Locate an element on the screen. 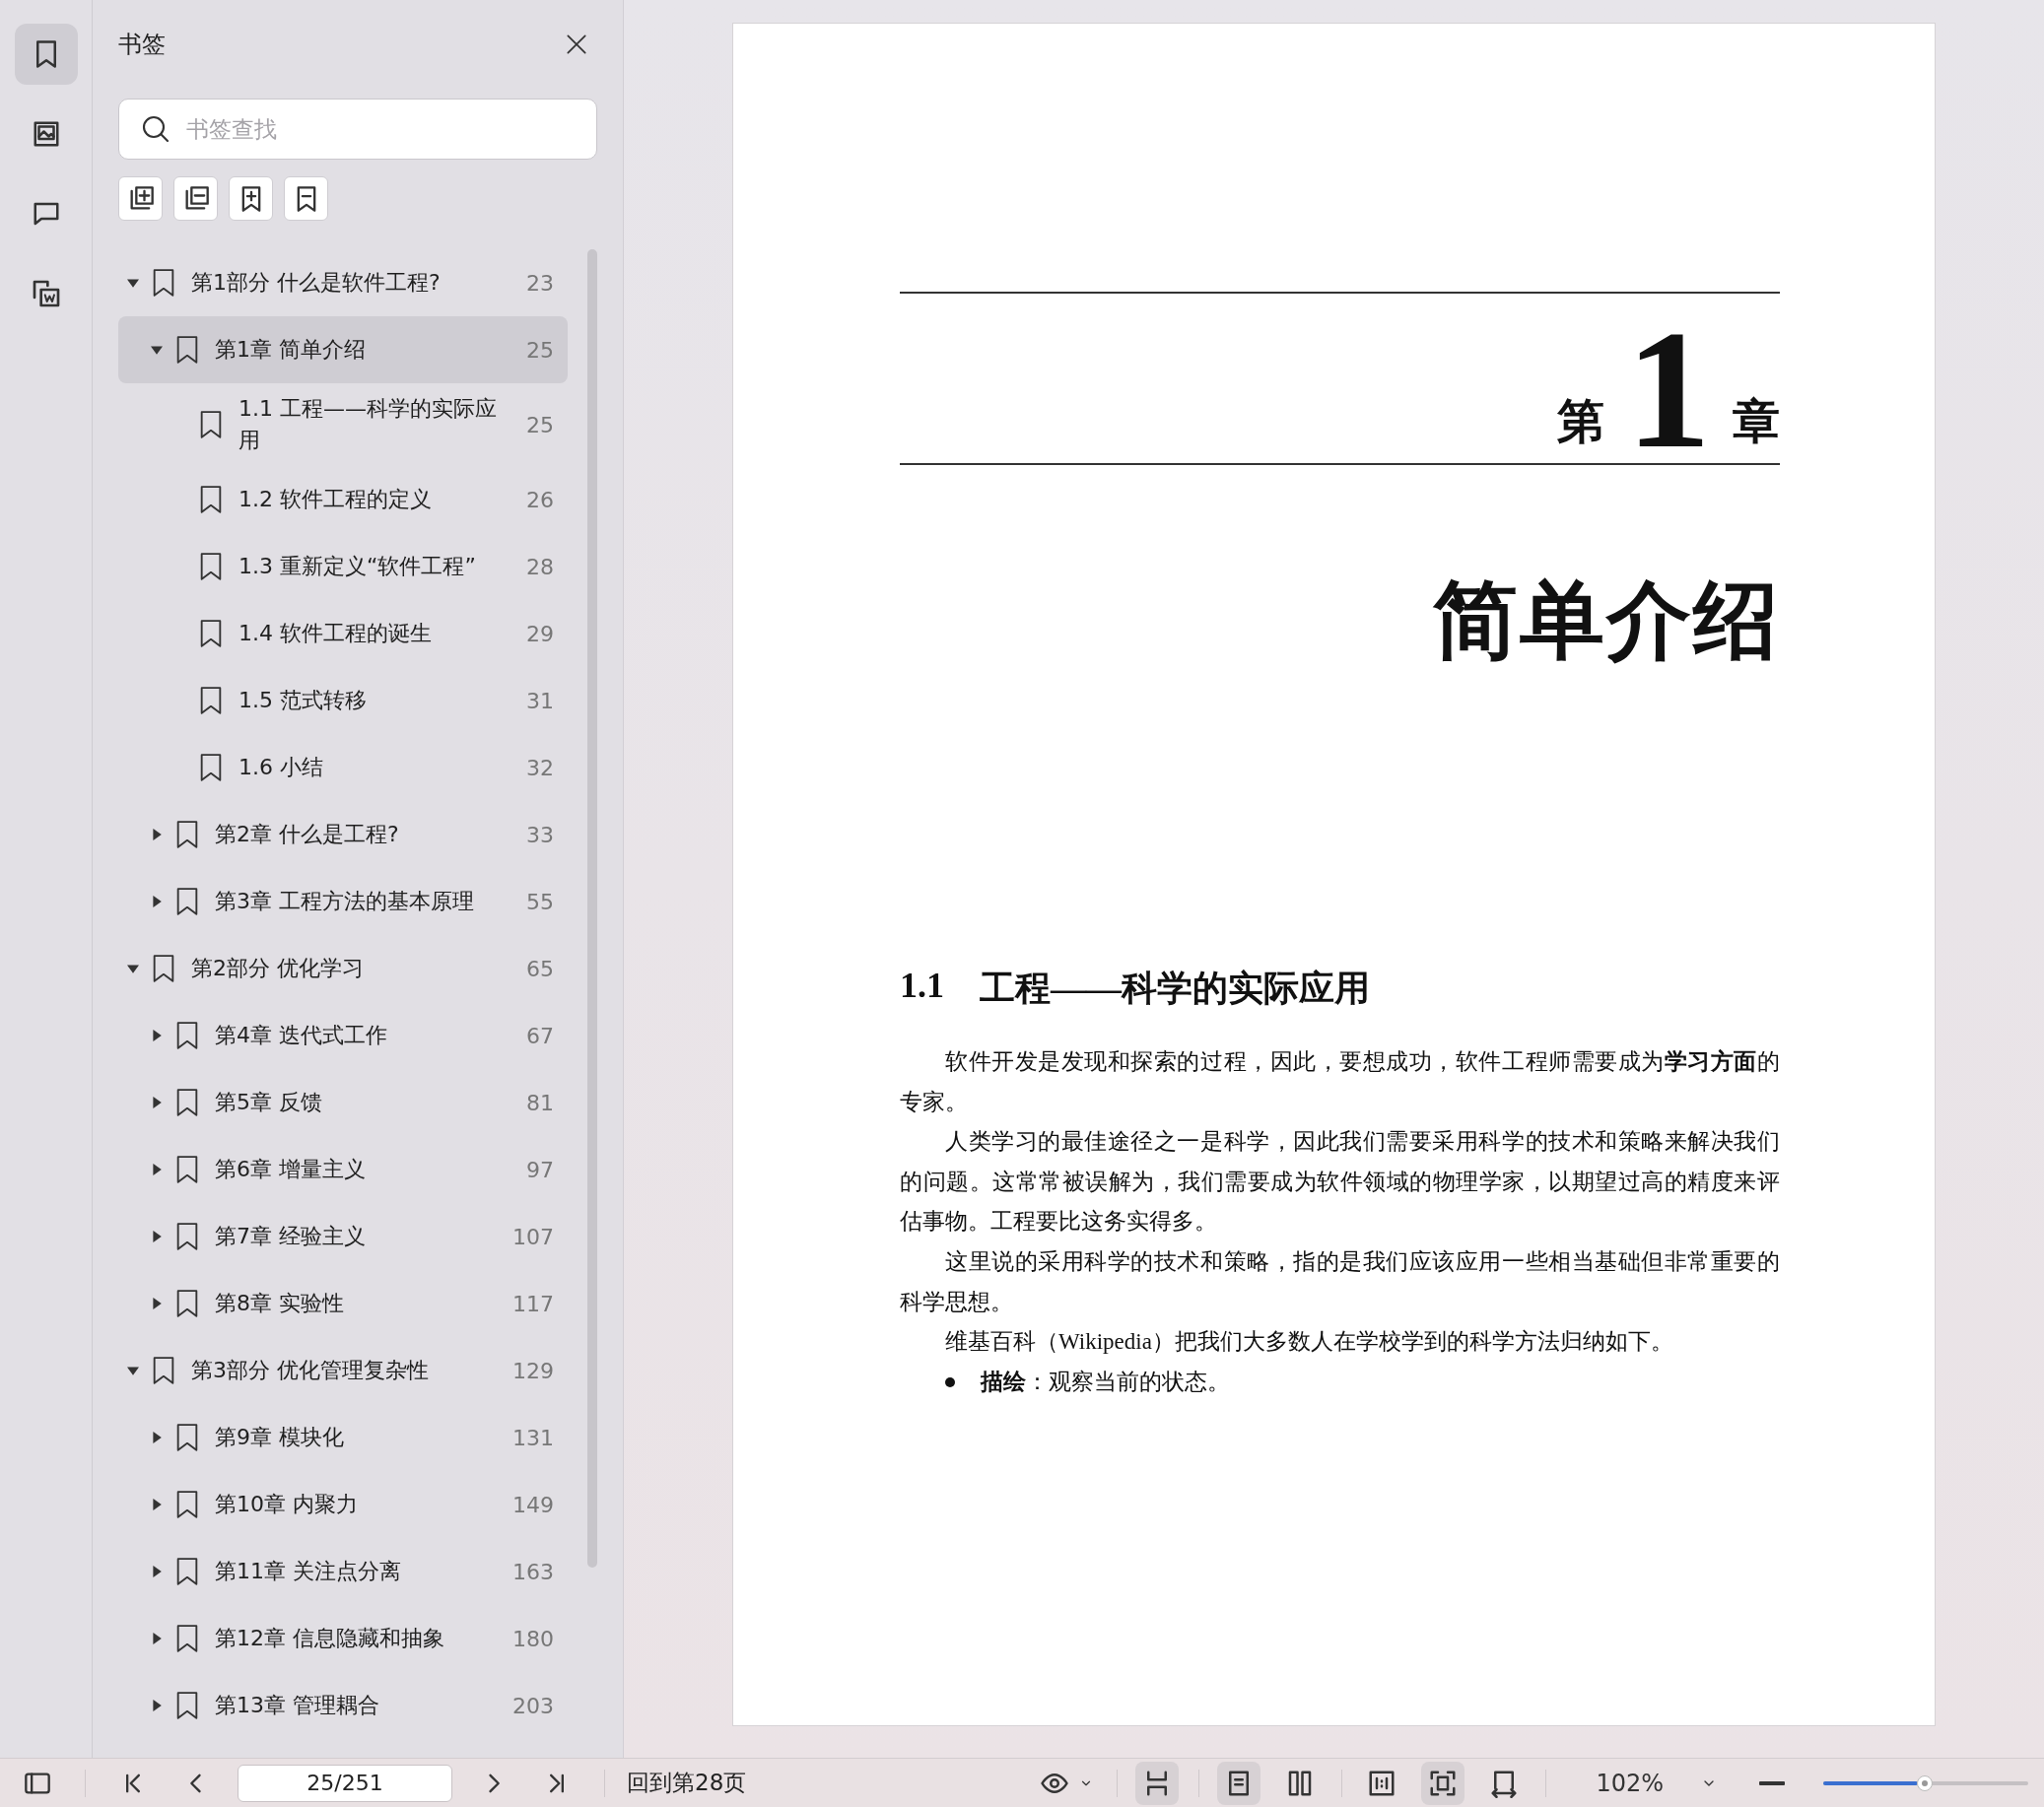 The width and height of the screenshot is (2044, 1807). zoom-slider is located at coordinates (1925, 1783).